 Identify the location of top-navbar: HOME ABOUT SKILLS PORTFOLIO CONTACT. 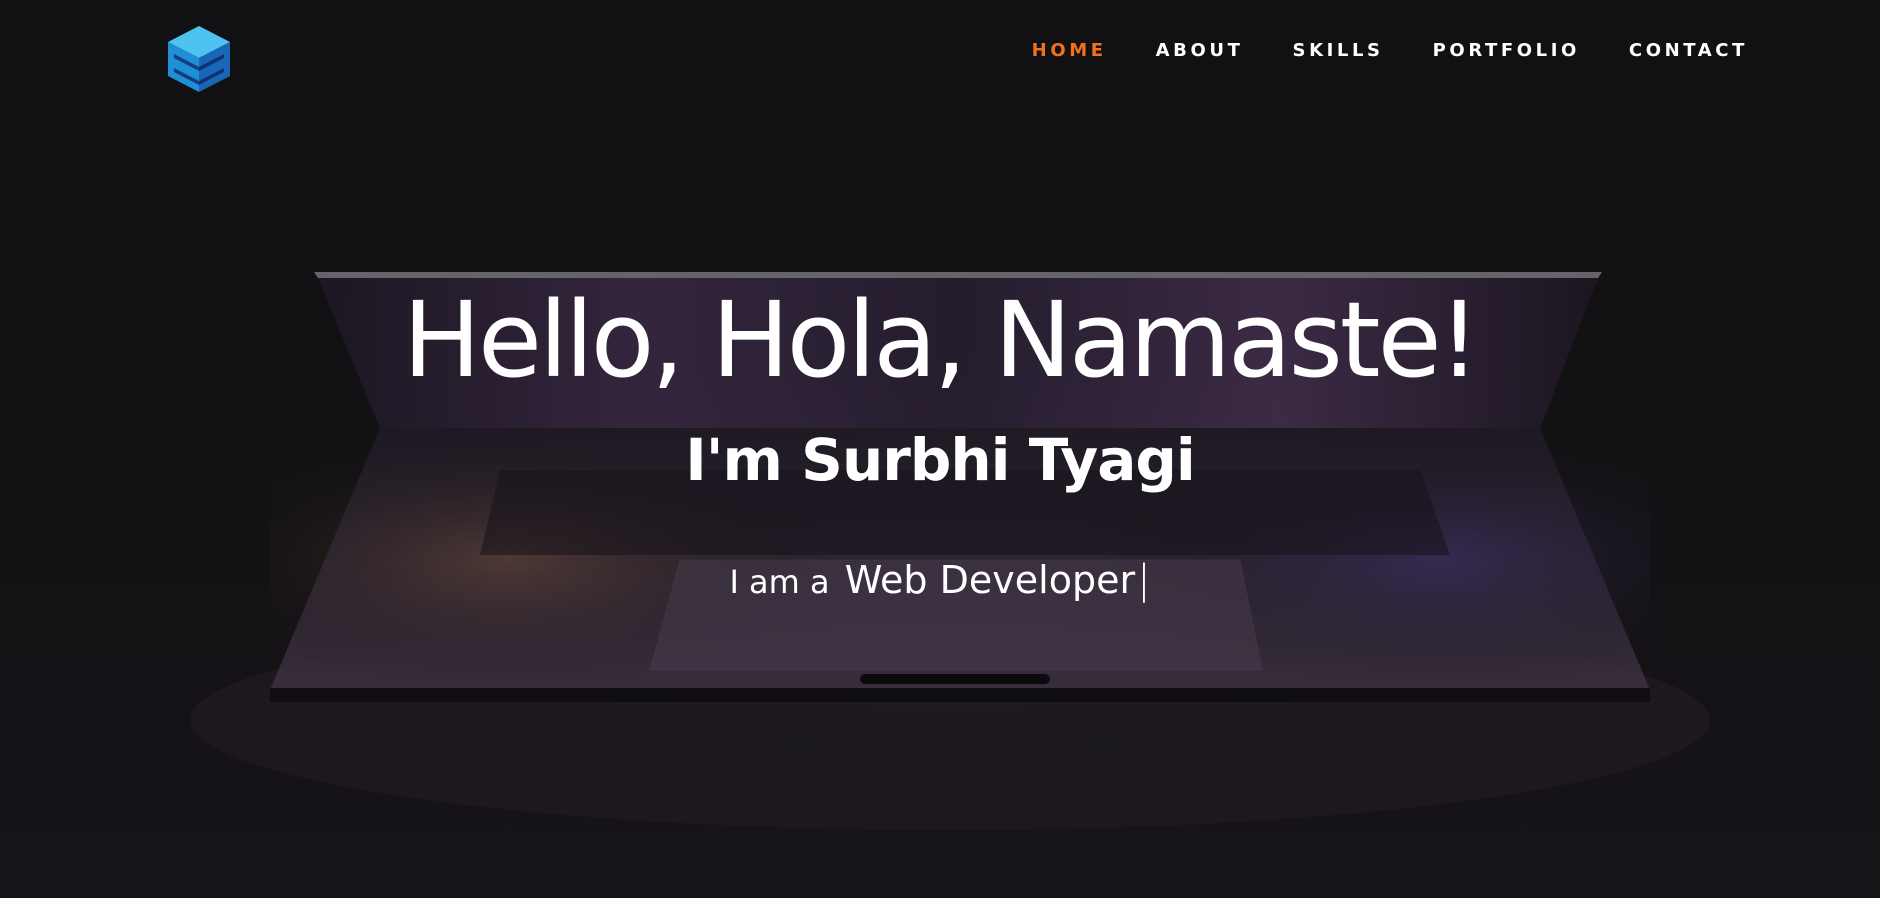
(940, 52).